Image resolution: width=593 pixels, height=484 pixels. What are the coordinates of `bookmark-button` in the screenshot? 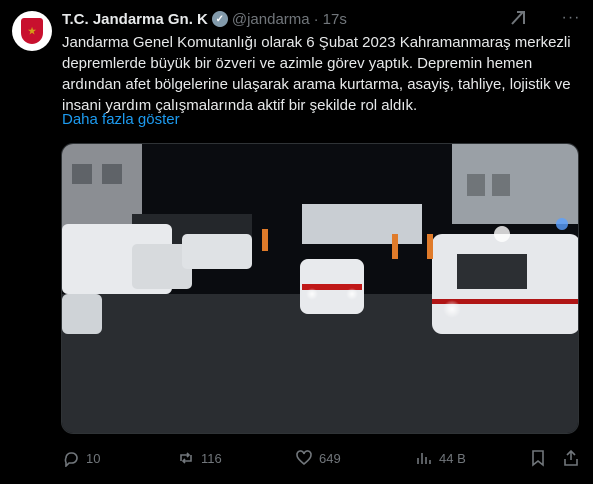 It's located at (541, 458).